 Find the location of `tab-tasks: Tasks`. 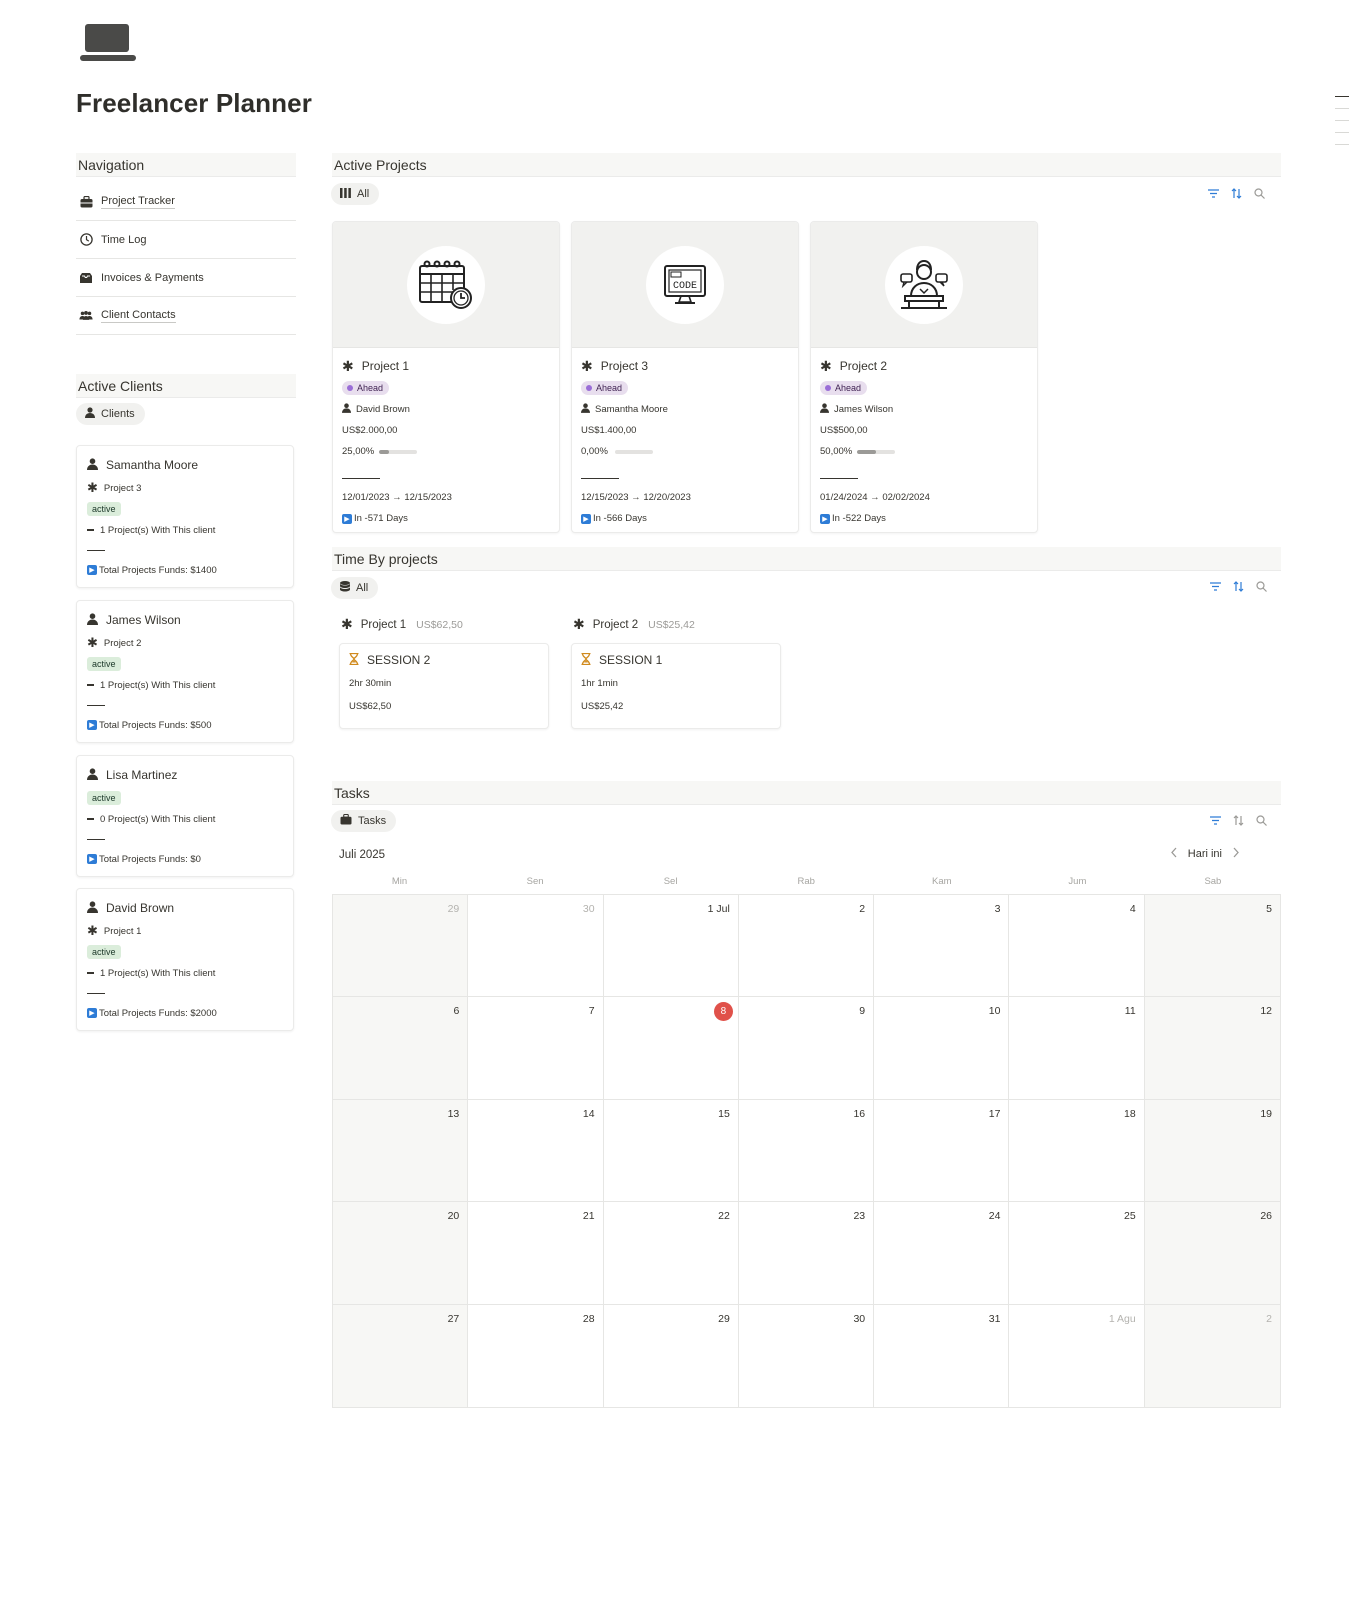

tab-tasks: Tasks is located at coordinates (364, 821).